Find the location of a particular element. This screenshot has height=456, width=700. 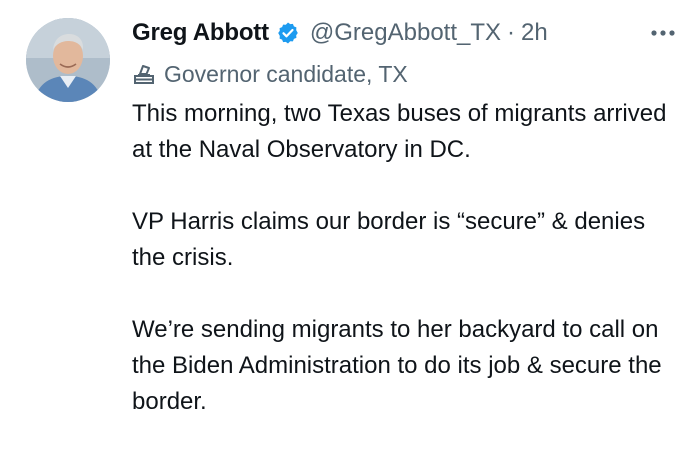

author-avatar is located at coordinates (68, 60).